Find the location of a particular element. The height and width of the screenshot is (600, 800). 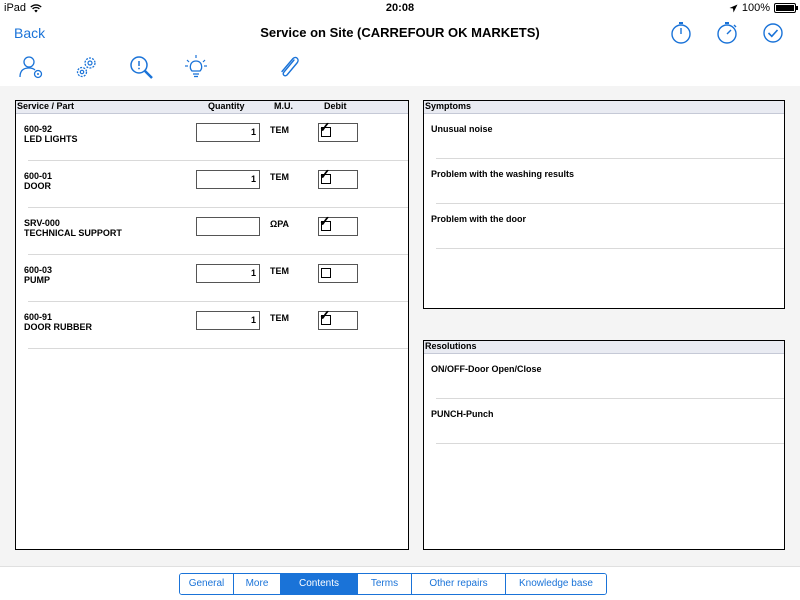

symptoms-header: Symptoms is located at coordinates (604, 107).